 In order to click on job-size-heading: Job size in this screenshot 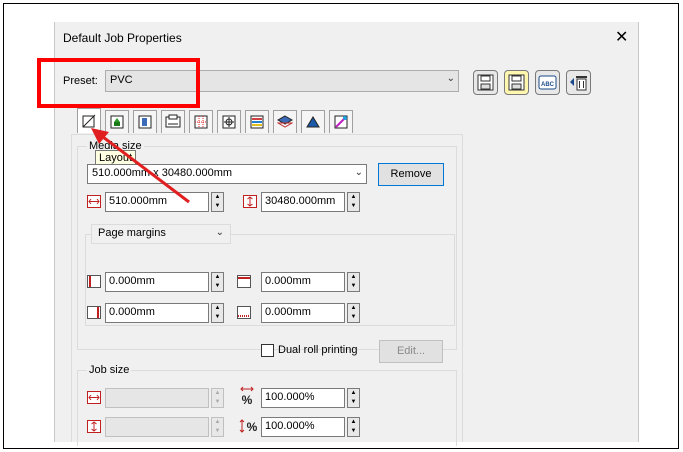, I will do `click(109, 370)`.